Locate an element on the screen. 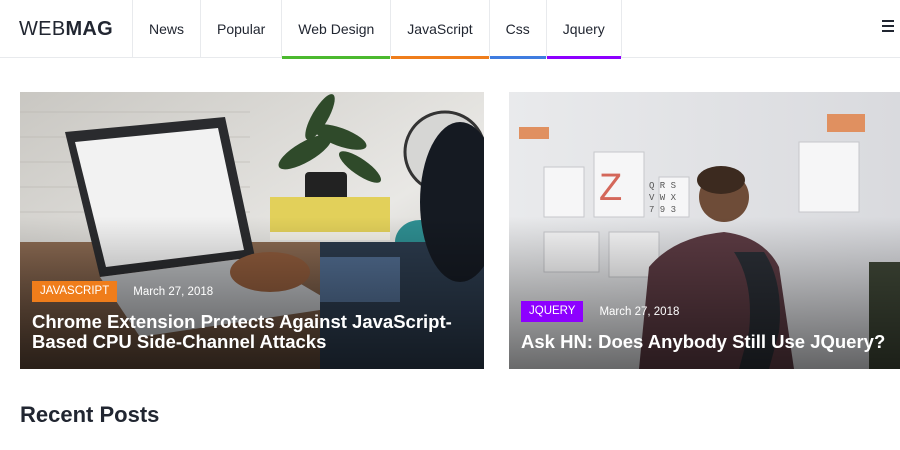 The height and width of the screenshot is (450, 900). nav-item-label: JavaScript is located at coordinates (440, 29).